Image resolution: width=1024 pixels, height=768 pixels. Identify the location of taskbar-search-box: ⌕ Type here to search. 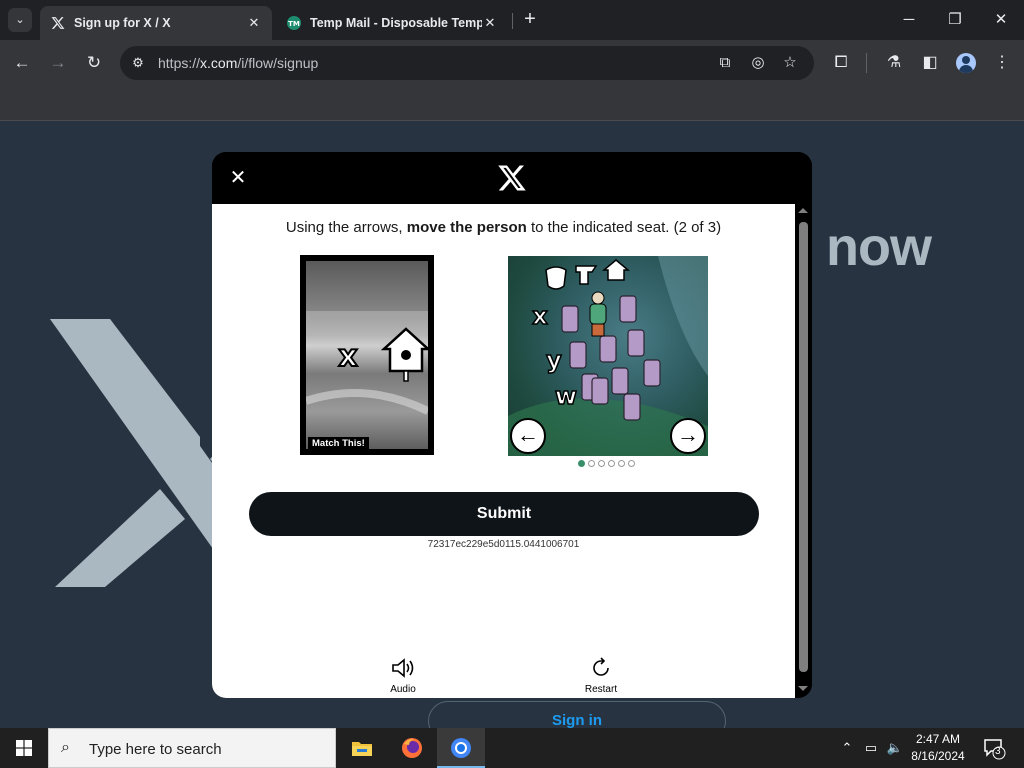
(192, 748).